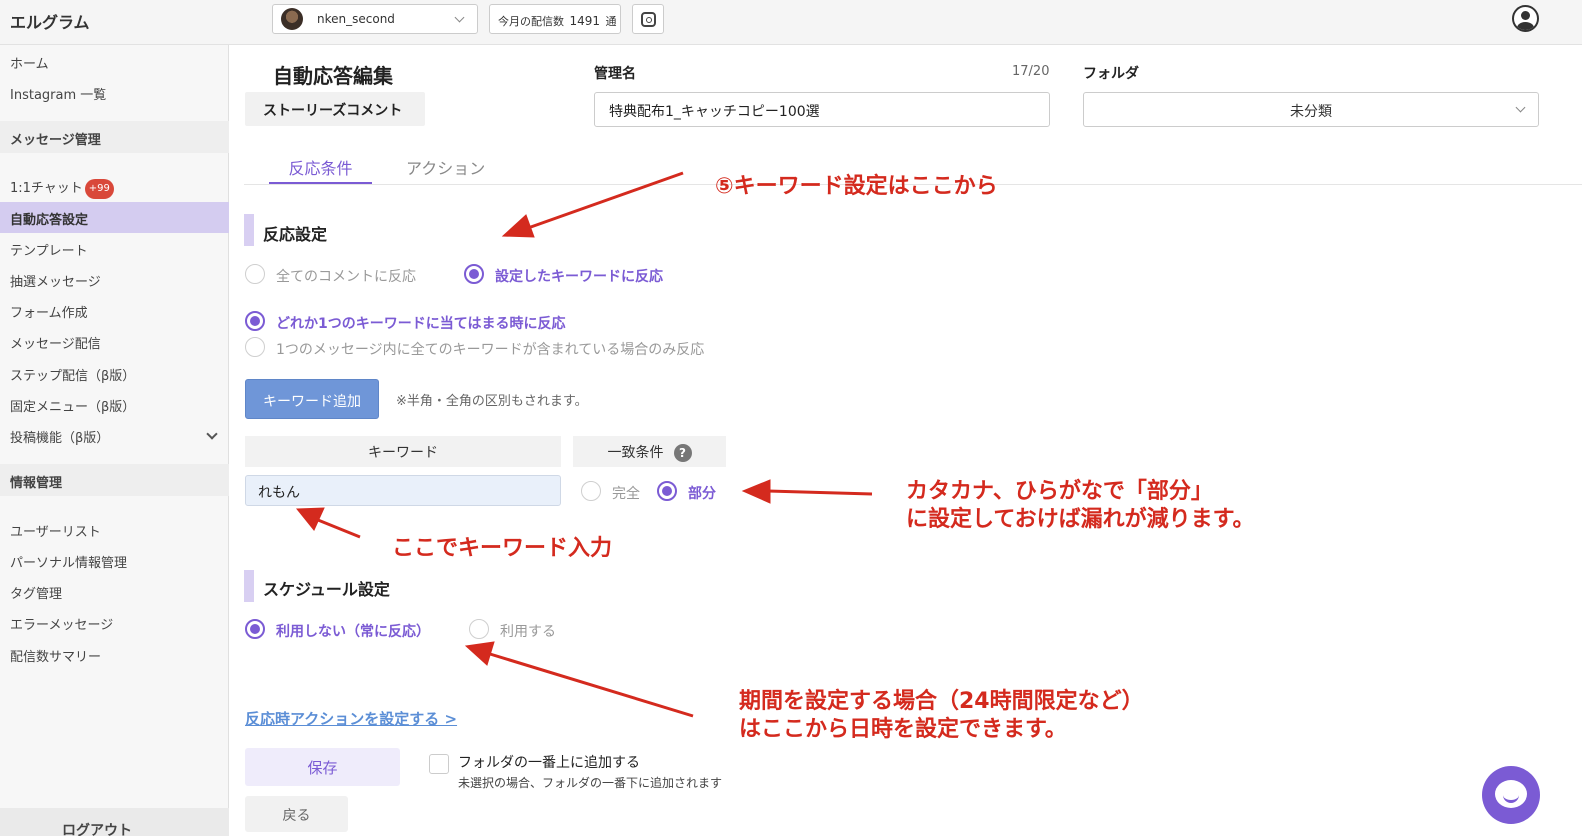  What do you see at coordinates (502, 548) in the screenshot?
I see `annotation-keyword-input: ここでキーワード入力` at bounding box center [502, 548].